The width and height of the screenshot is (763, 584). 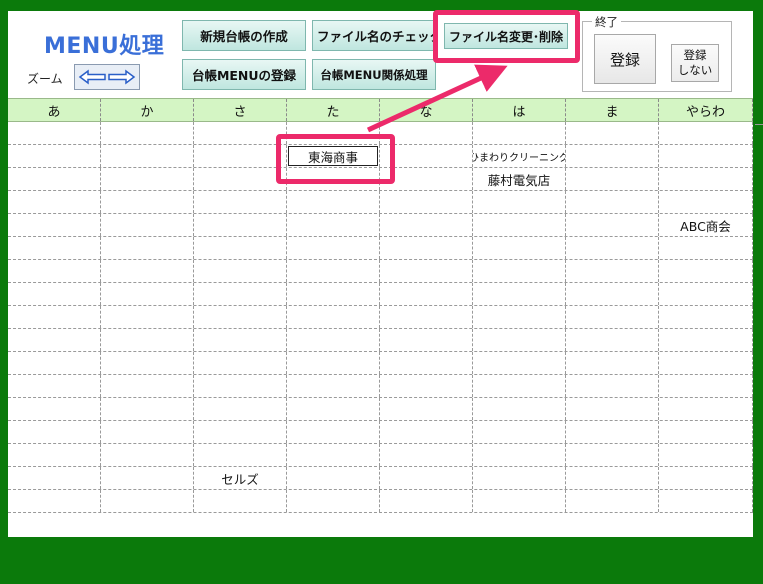 I want to click on register-button: 登録, so click(x=625, y=59).